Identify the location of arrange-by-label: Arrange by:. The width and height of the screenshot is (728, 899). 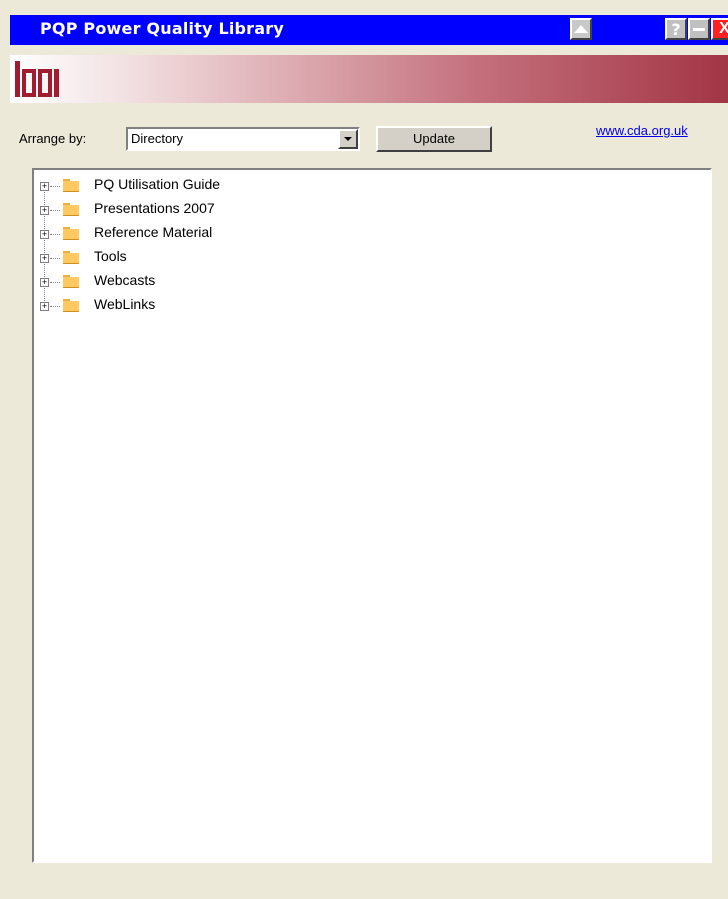
(53, 138).